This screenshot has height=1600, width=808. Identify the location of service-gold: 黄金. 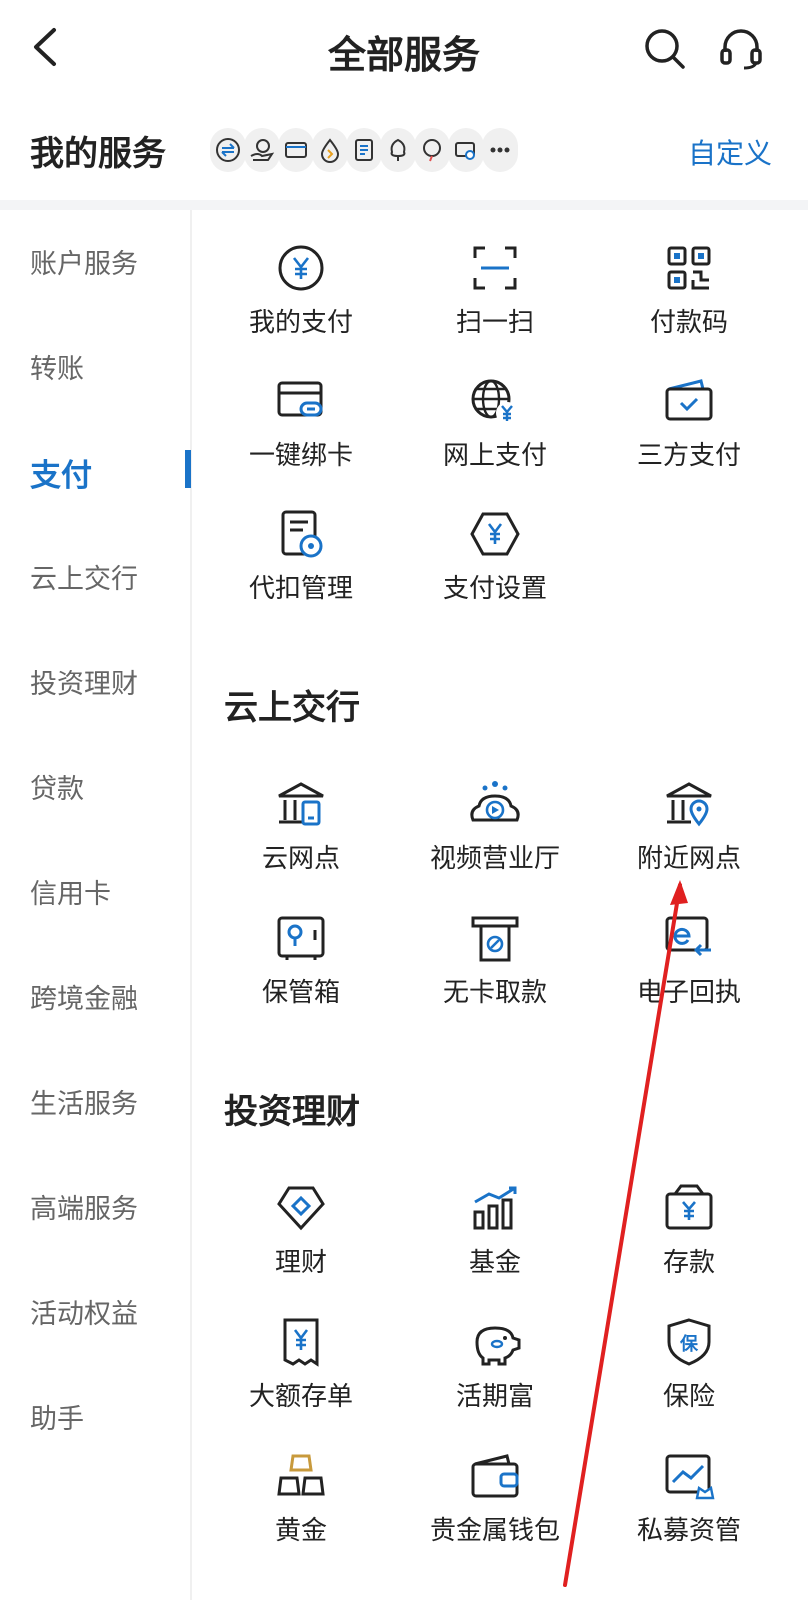
(301, 1503).